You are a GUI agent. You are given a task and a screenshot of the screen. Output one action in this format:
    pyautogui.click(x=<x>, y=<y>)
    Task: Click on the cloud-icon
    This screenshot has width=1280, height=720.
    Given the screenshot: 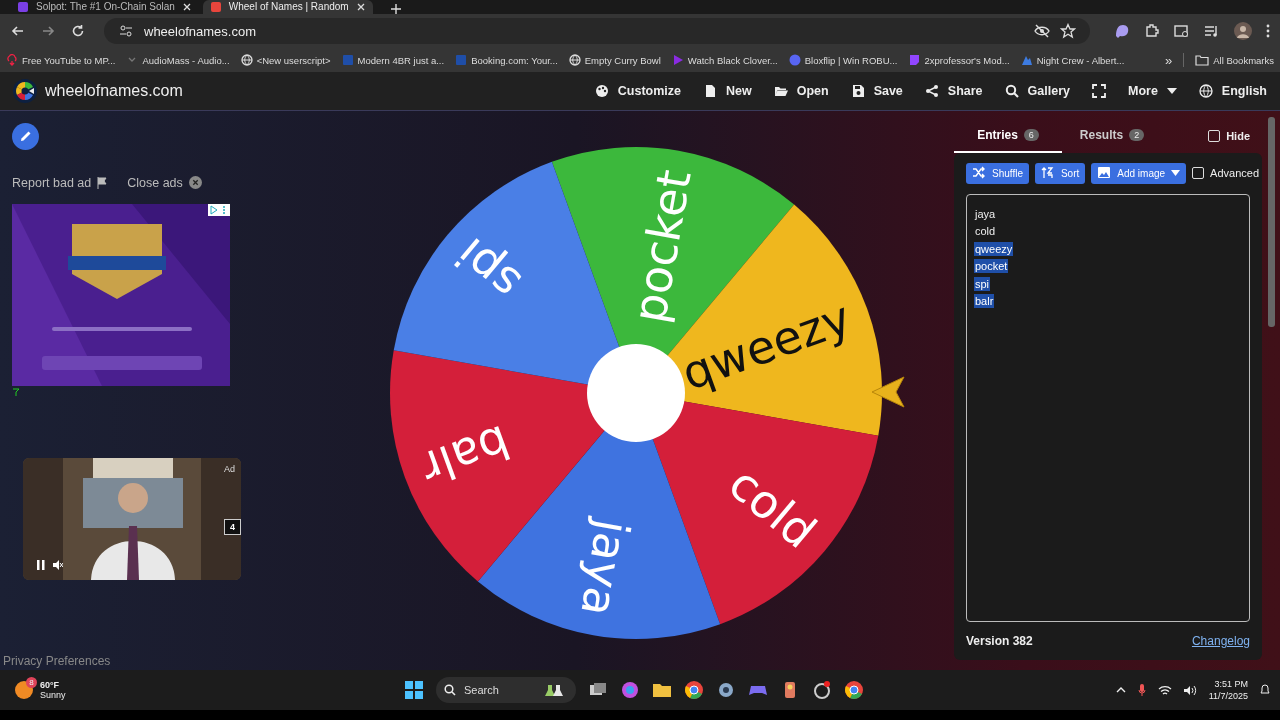 What is the action you would take?
    pyautogui.click(x=12, y=60)
    